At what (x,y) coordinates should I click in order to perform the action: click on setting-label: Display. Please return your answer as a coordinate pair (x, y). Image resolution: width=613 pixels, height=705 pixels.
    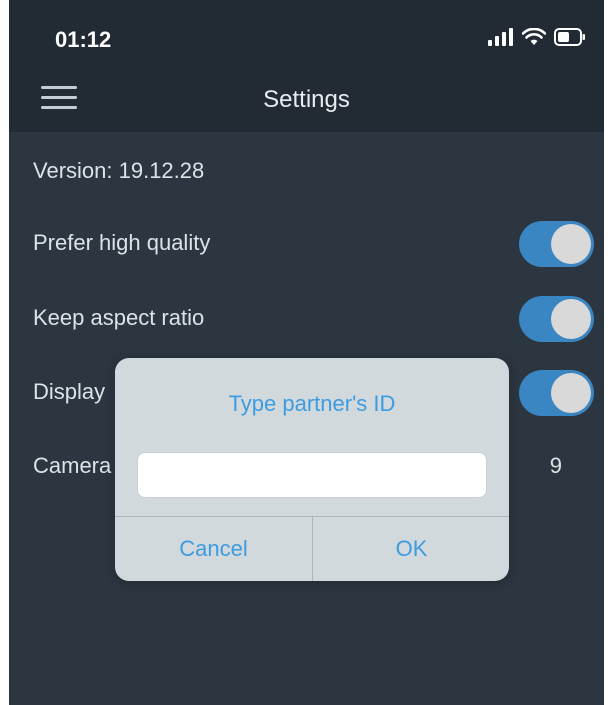
    Looking at the image, I should click on (69, 391).